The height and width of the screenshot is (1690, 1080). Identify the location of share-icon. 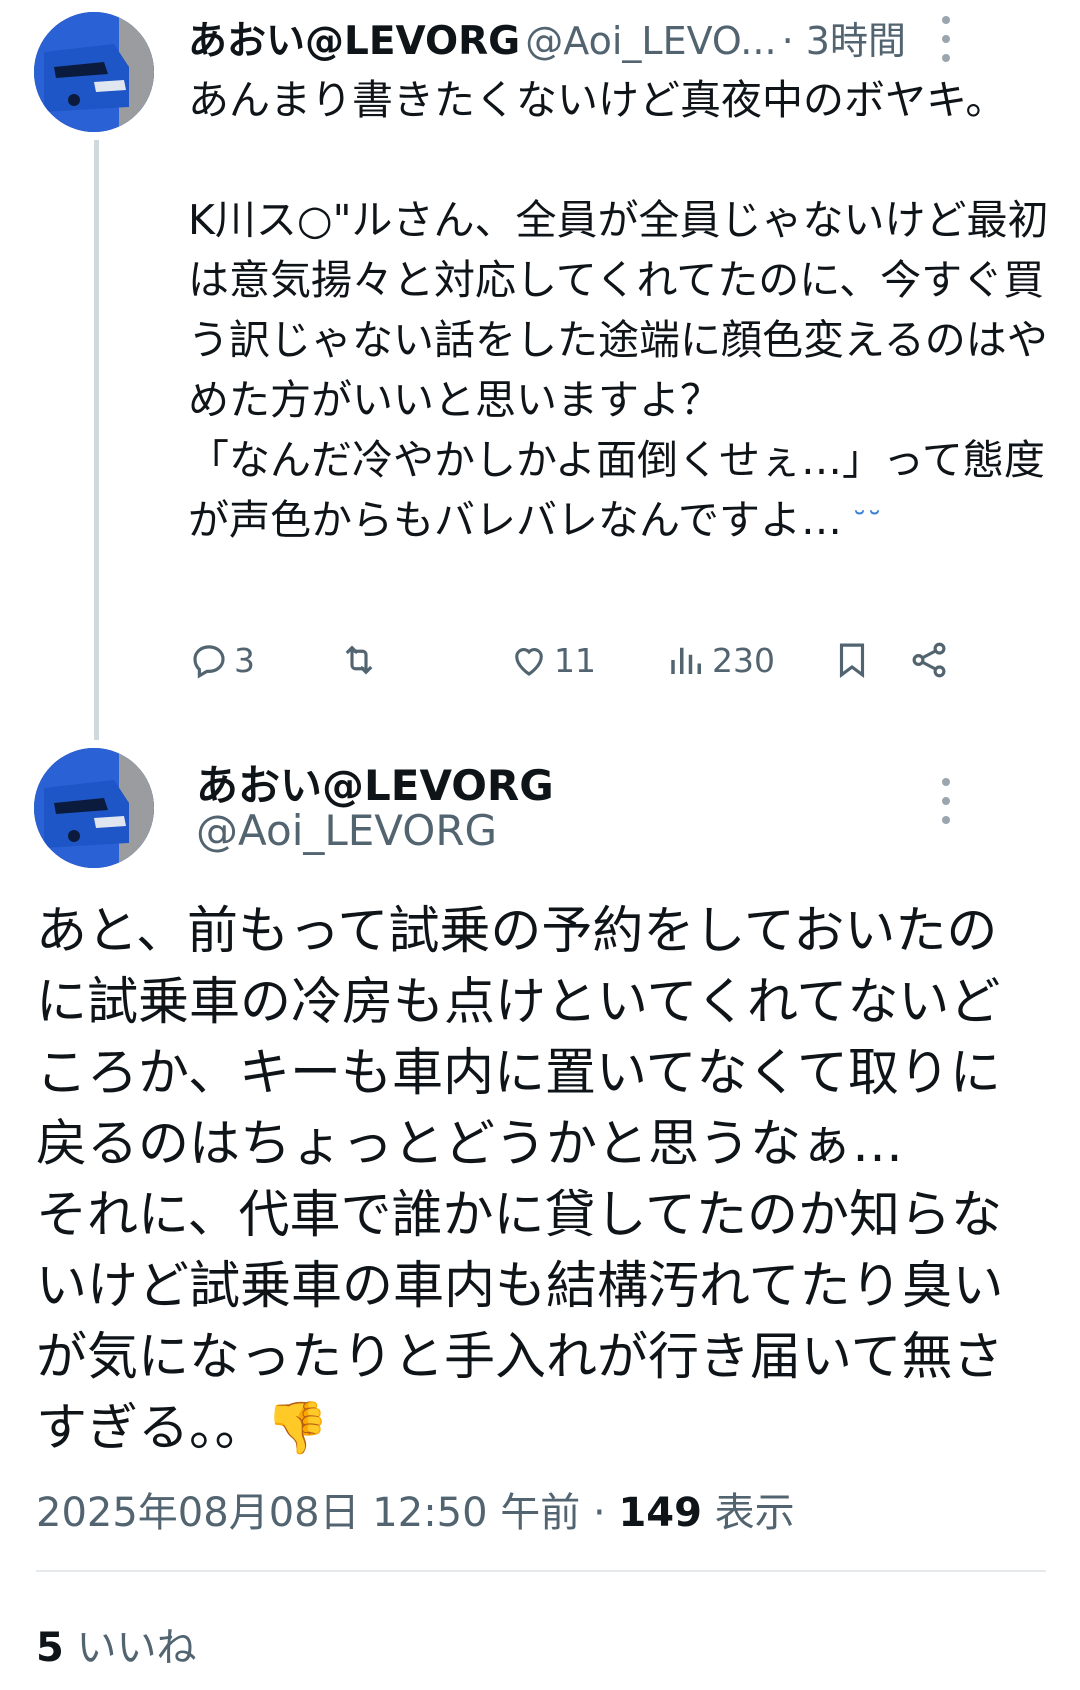
(929, 660).